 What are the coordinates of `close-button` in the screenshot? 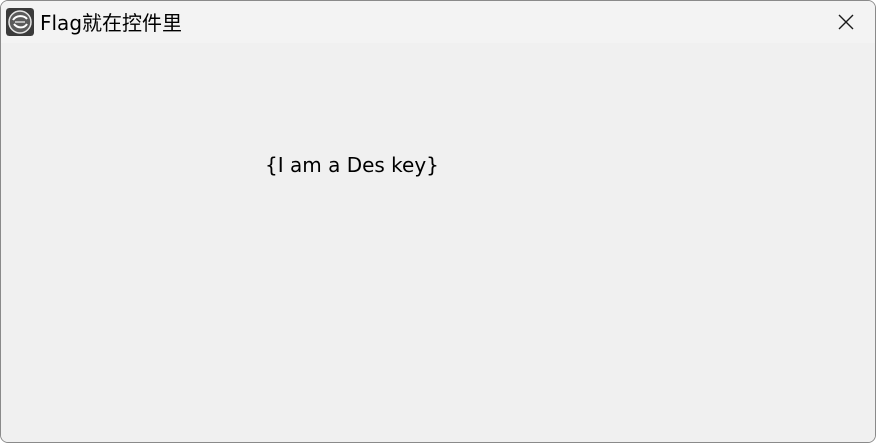 It's located at (846, 22).